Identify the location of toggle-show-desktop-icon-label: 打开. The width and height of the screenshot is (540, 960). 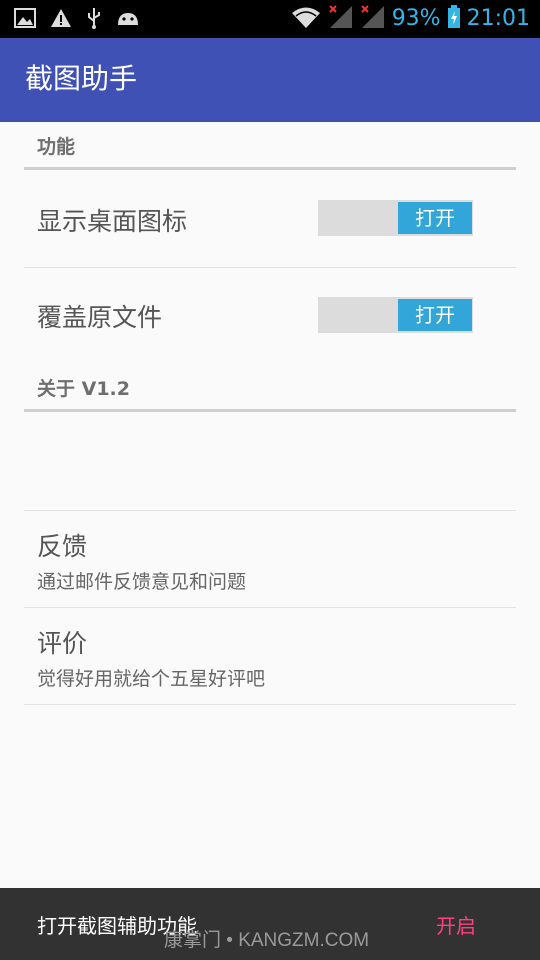
(435, 218).